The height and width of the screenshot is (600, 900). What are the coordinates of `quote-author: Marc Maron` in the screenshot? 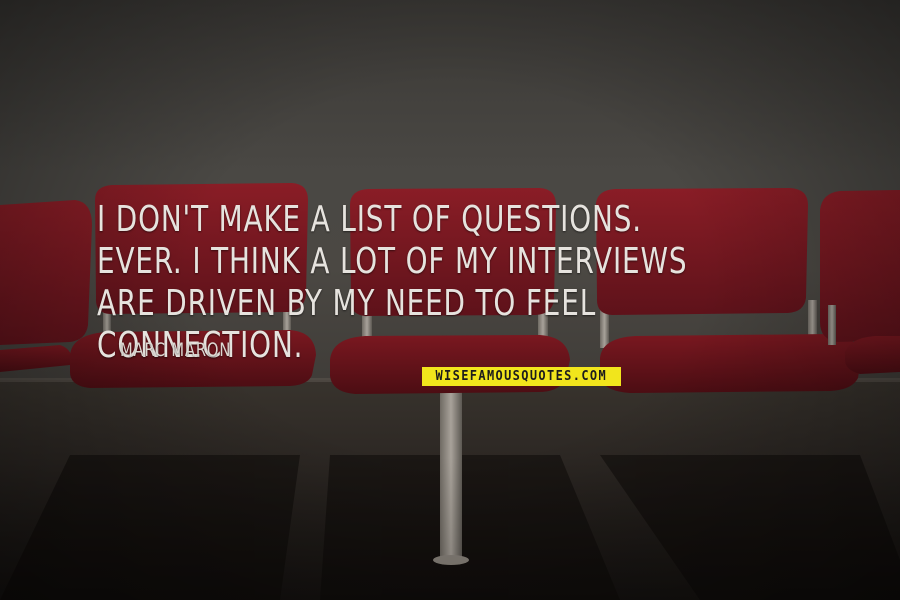 It's located at (176, 350).